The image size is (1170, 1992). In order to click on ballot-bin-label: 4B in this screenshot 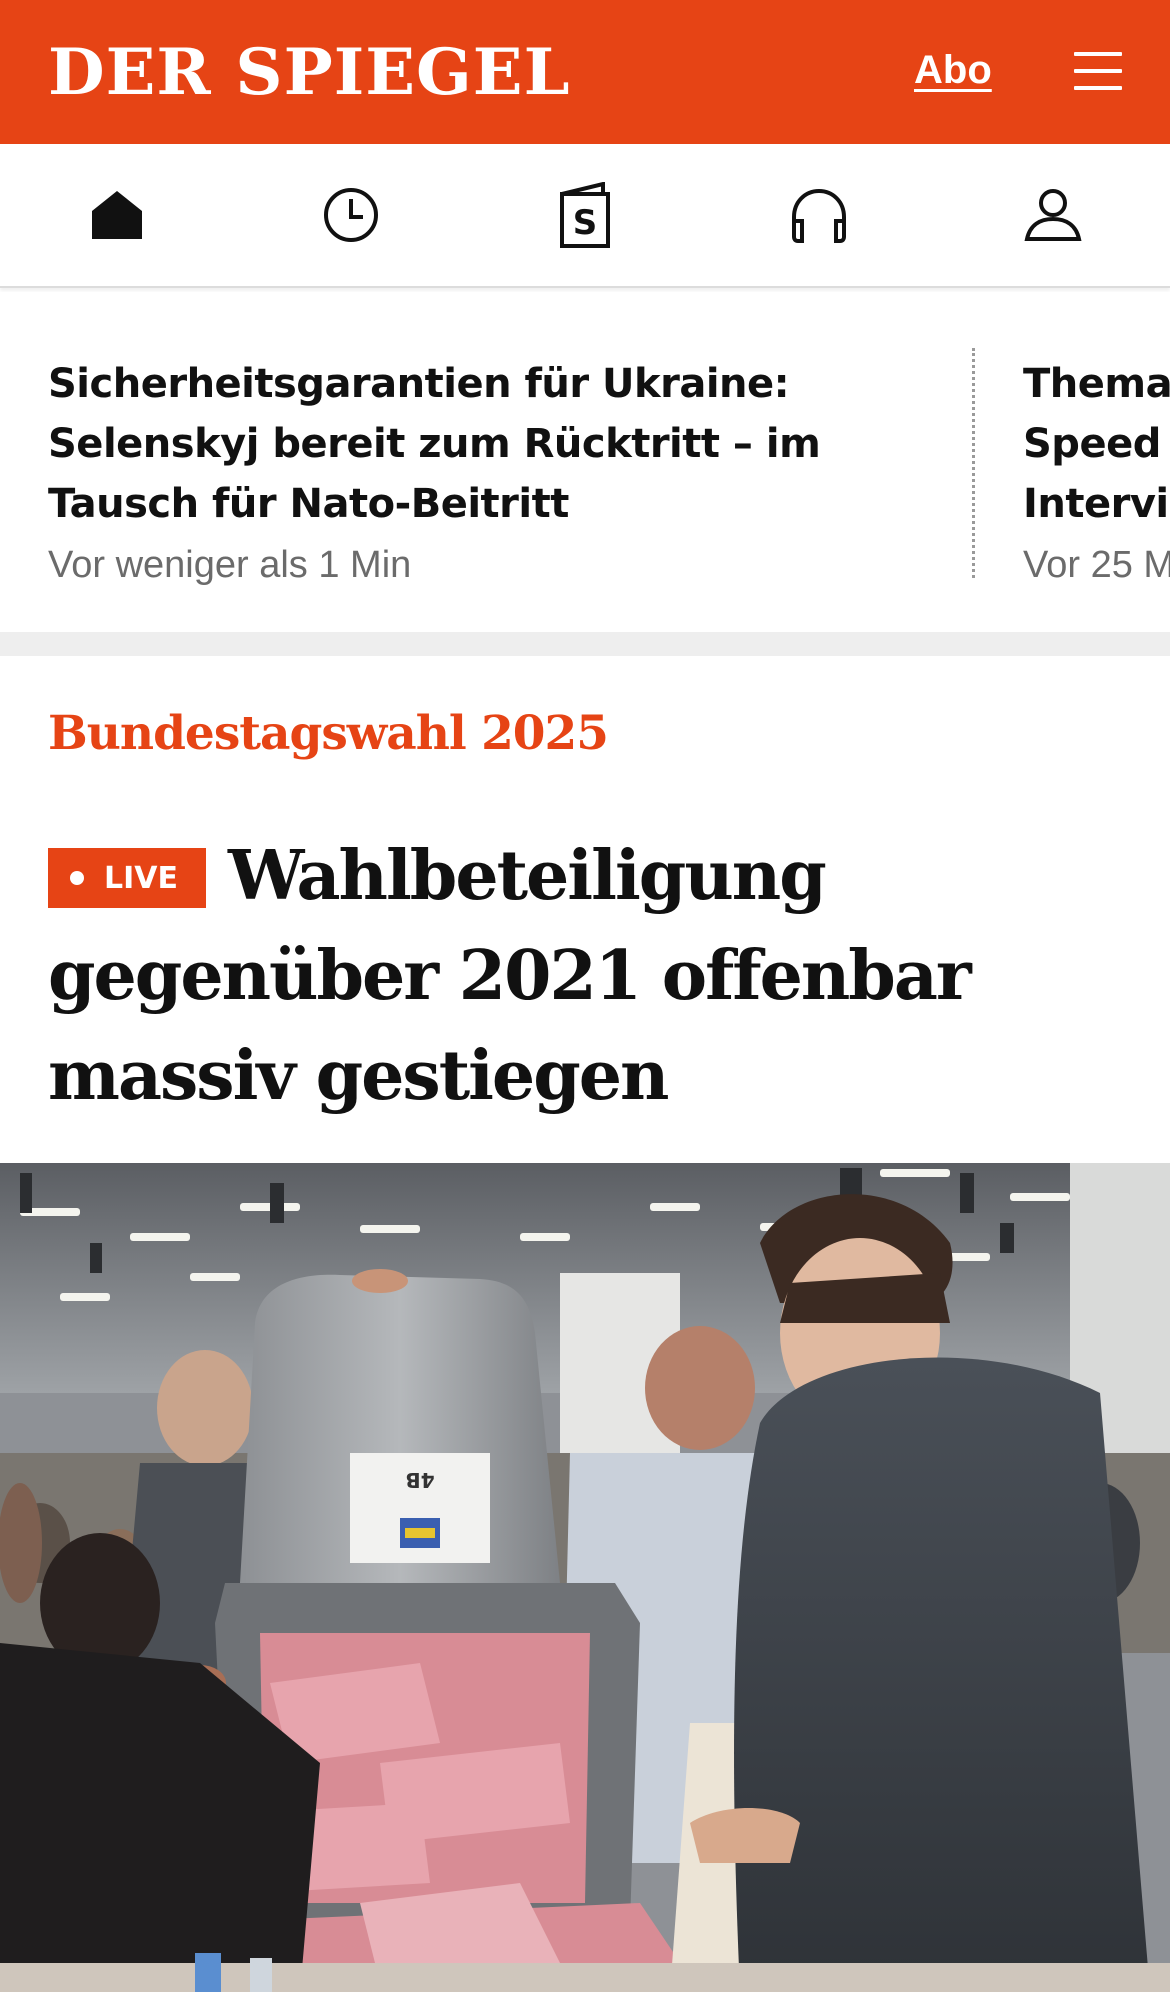, I will do `click(419, 1480)`.